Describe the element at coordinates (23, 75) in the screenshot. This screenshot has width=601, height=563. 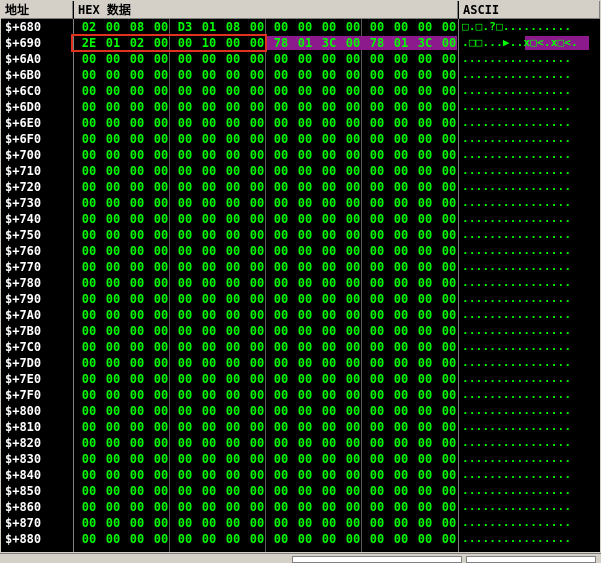
I see `row-address: $+6B0` at that location.